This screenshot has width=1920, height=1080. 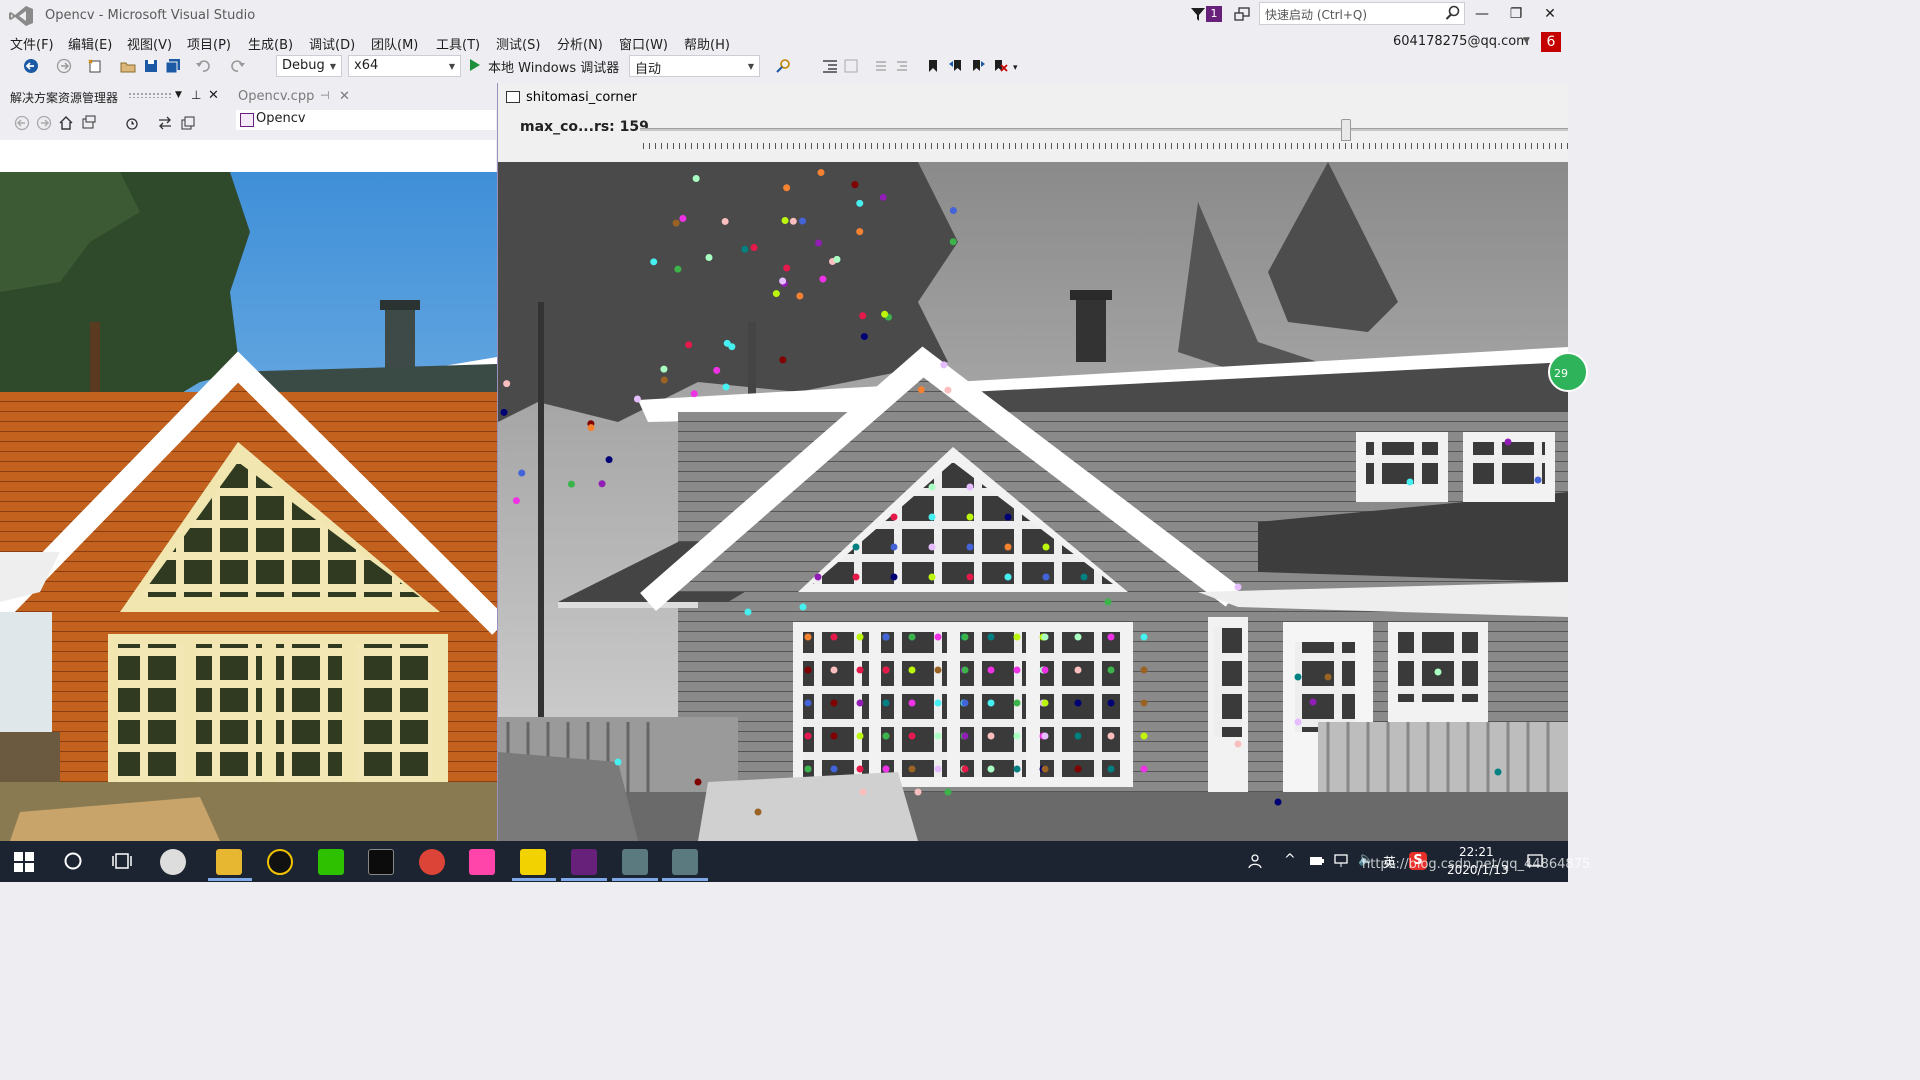 What do you see at coordinates (151, 66) in the screenshot?
I see `save-icon` at bounding box center [151, 66].